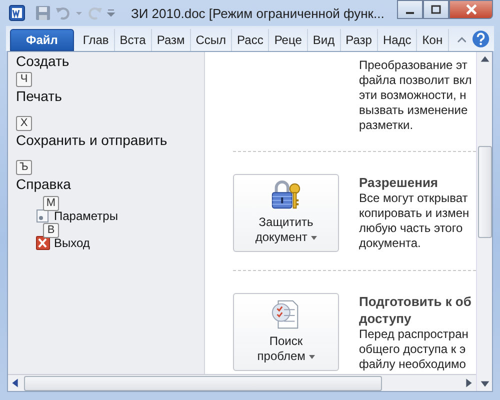 Image resolution: width=500 pixels, height=400 pixels. I want to click on save-icon, so click(43, 13).